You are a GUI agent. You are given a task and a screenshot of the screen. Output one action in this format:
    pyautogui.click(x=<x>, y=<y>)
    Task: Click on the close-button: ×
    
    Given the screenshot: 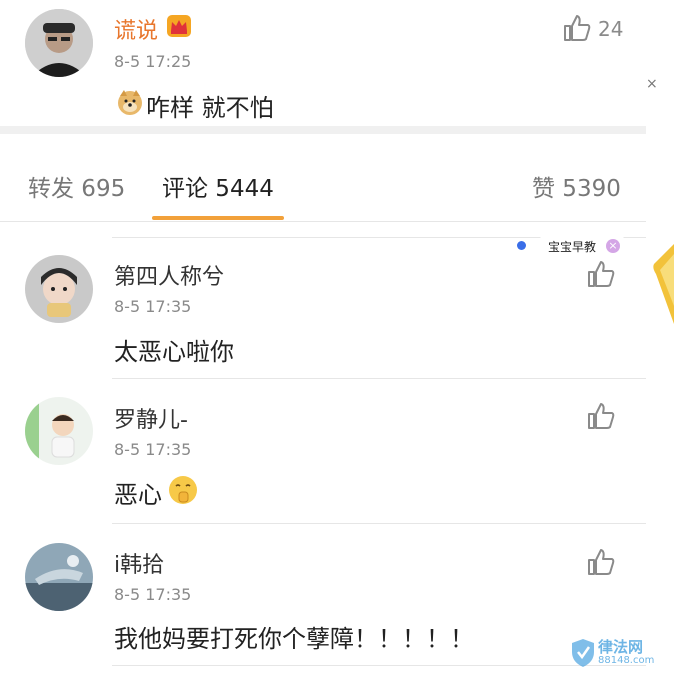 What is the action you would take?
    pyautogui.click(x=652, y=84)
    